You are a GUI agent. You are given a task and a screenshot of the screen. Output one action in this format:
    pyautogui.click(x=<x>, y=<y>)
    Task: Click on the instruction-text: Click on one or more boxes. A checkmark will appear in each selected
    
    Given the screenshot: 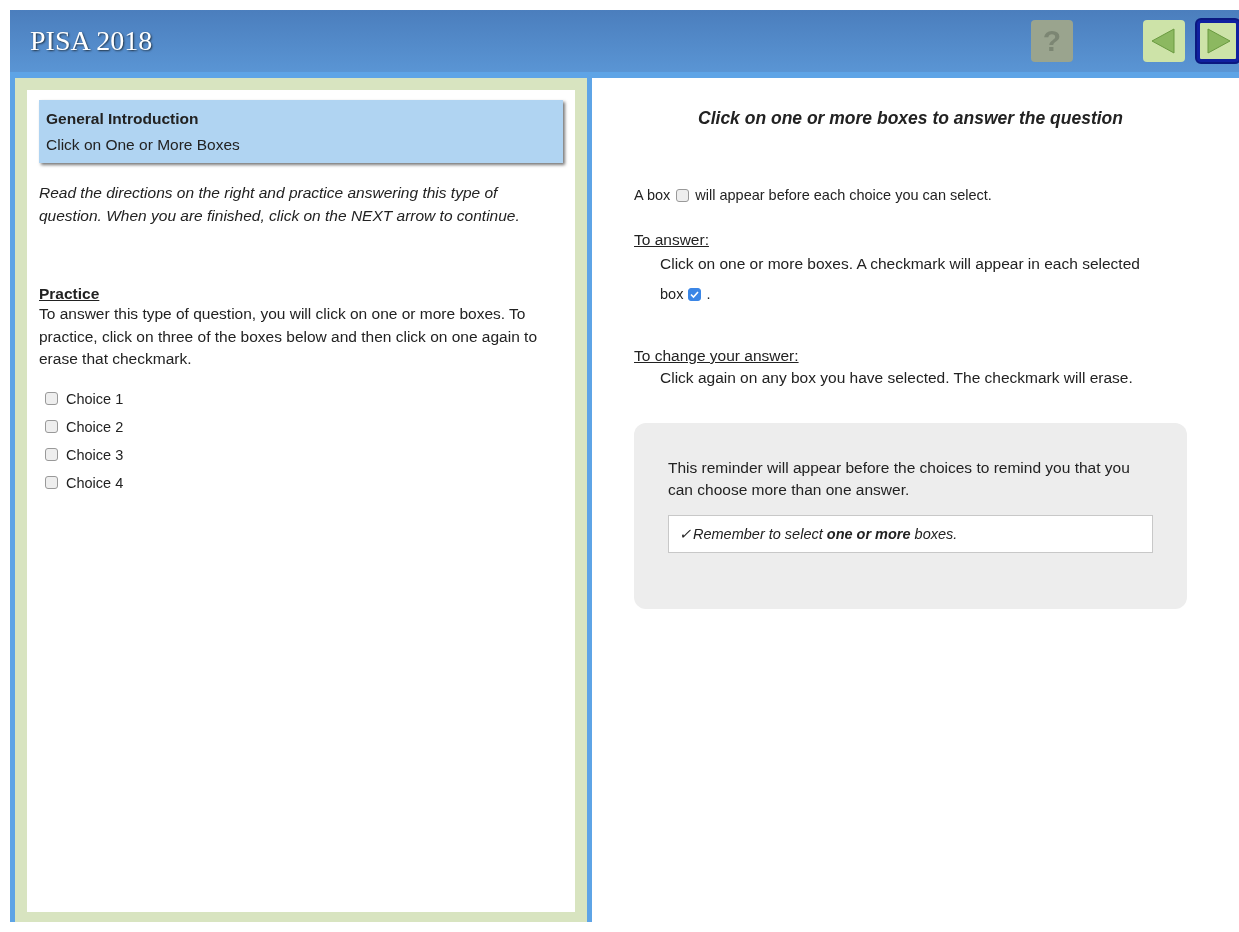 What is the action you would take?
    pyautogui.click(x=900, y=264)
    